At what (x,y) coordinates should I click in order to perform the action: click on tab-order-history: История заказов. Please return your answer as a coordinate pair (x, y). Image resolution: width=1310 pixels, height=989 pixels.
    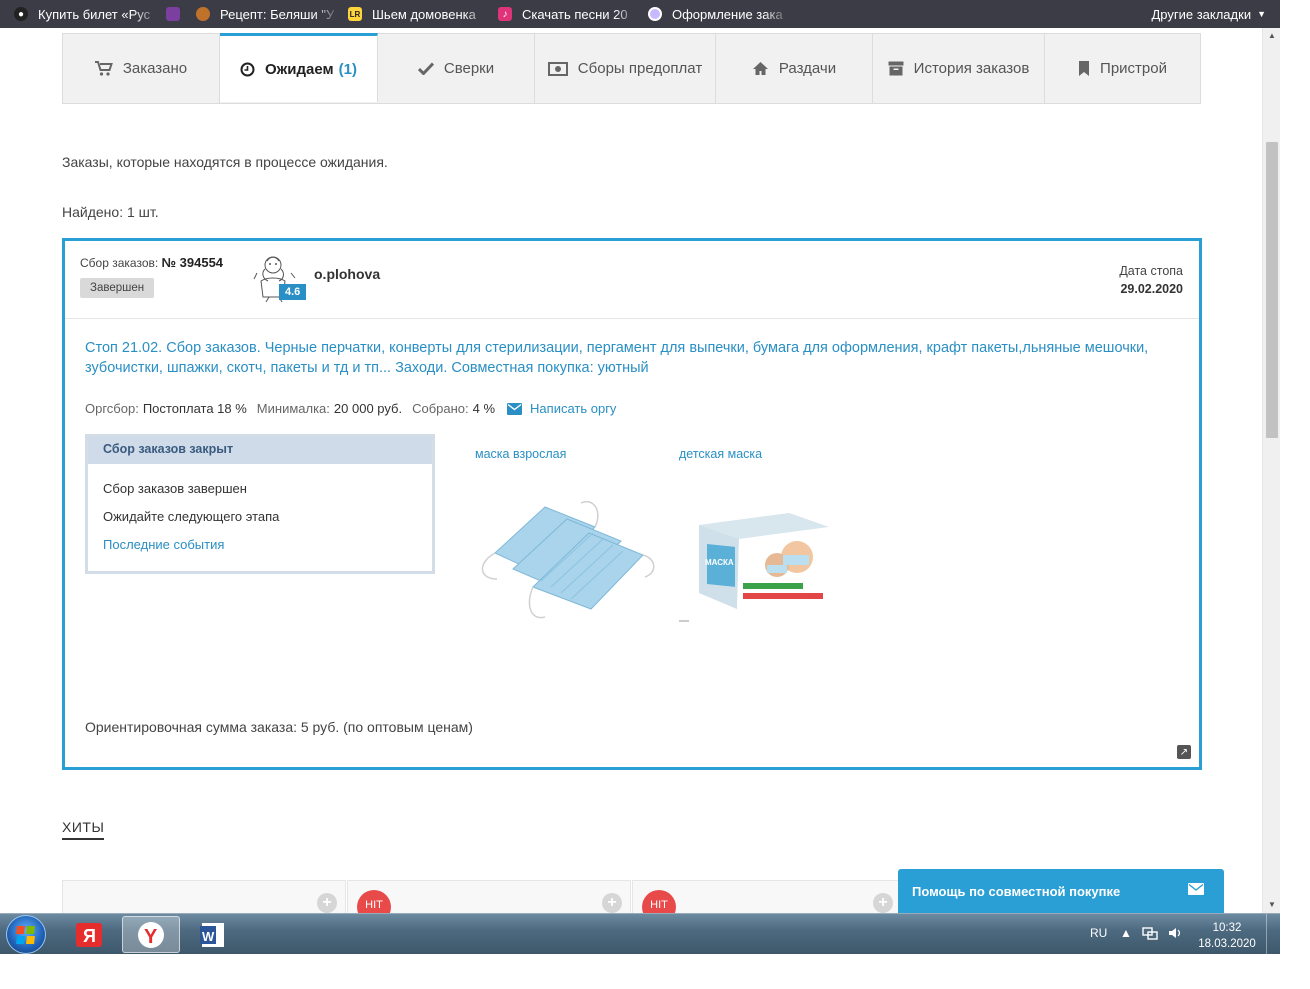
    Looking at the image, I should click on (959, 68).